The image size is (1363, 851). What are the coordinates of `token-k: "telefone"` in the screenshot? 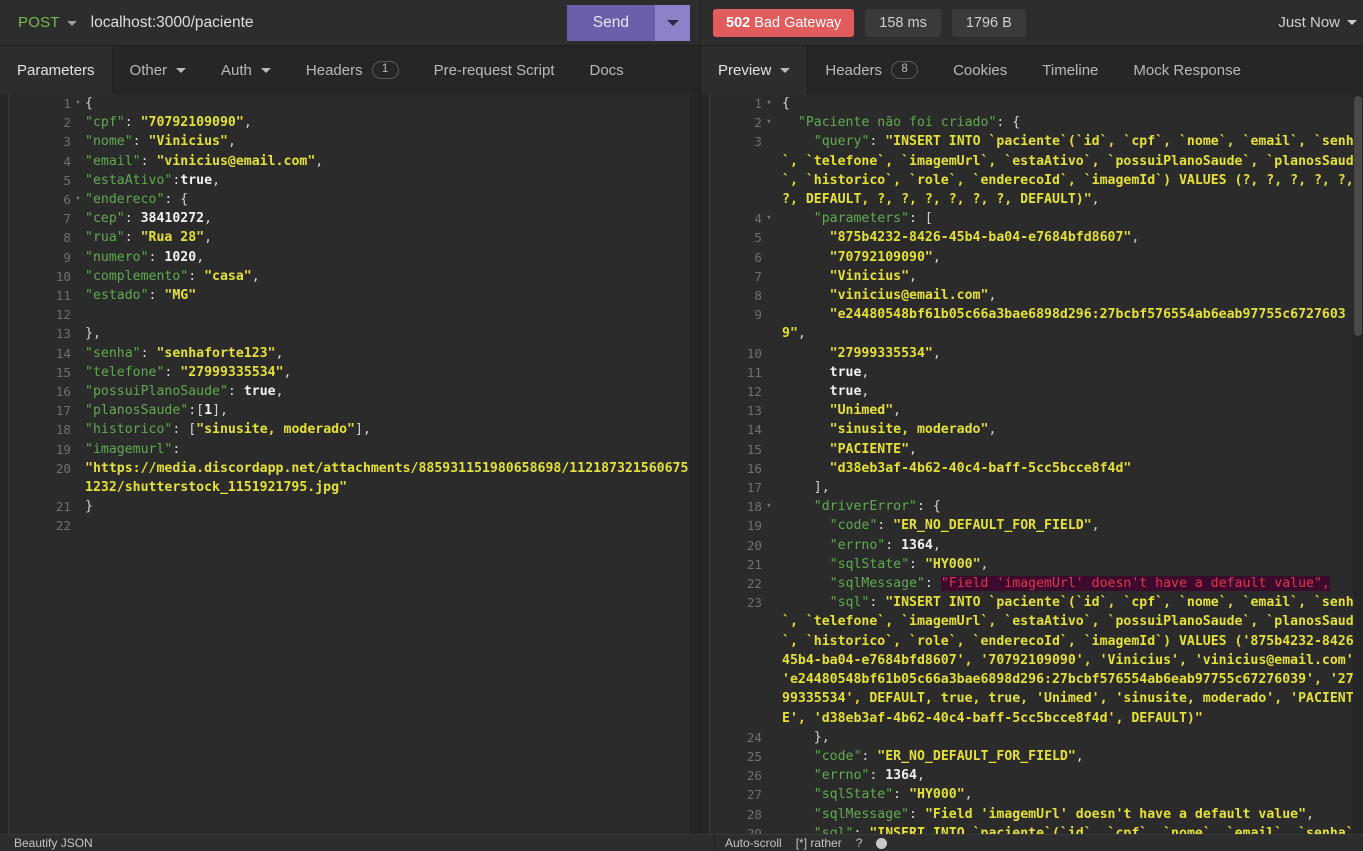 It's located at (125, 372).